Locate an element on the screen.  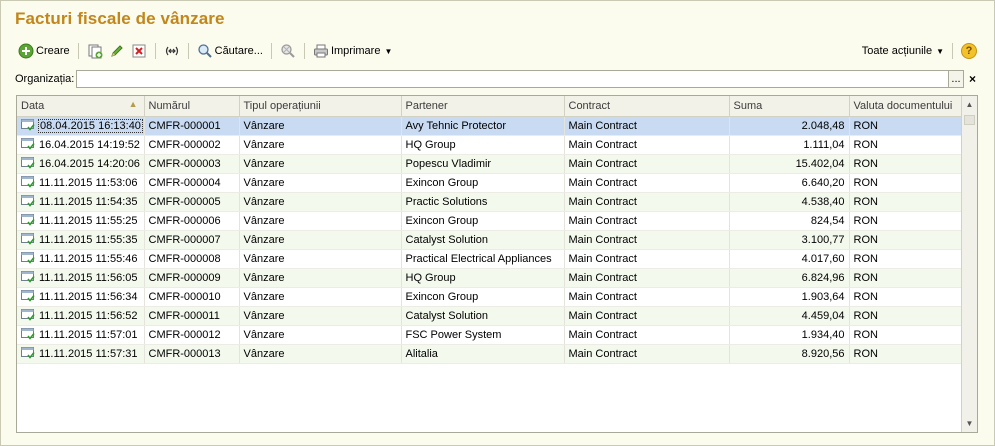
scroll-thumb is located at coordinates (969, 120).